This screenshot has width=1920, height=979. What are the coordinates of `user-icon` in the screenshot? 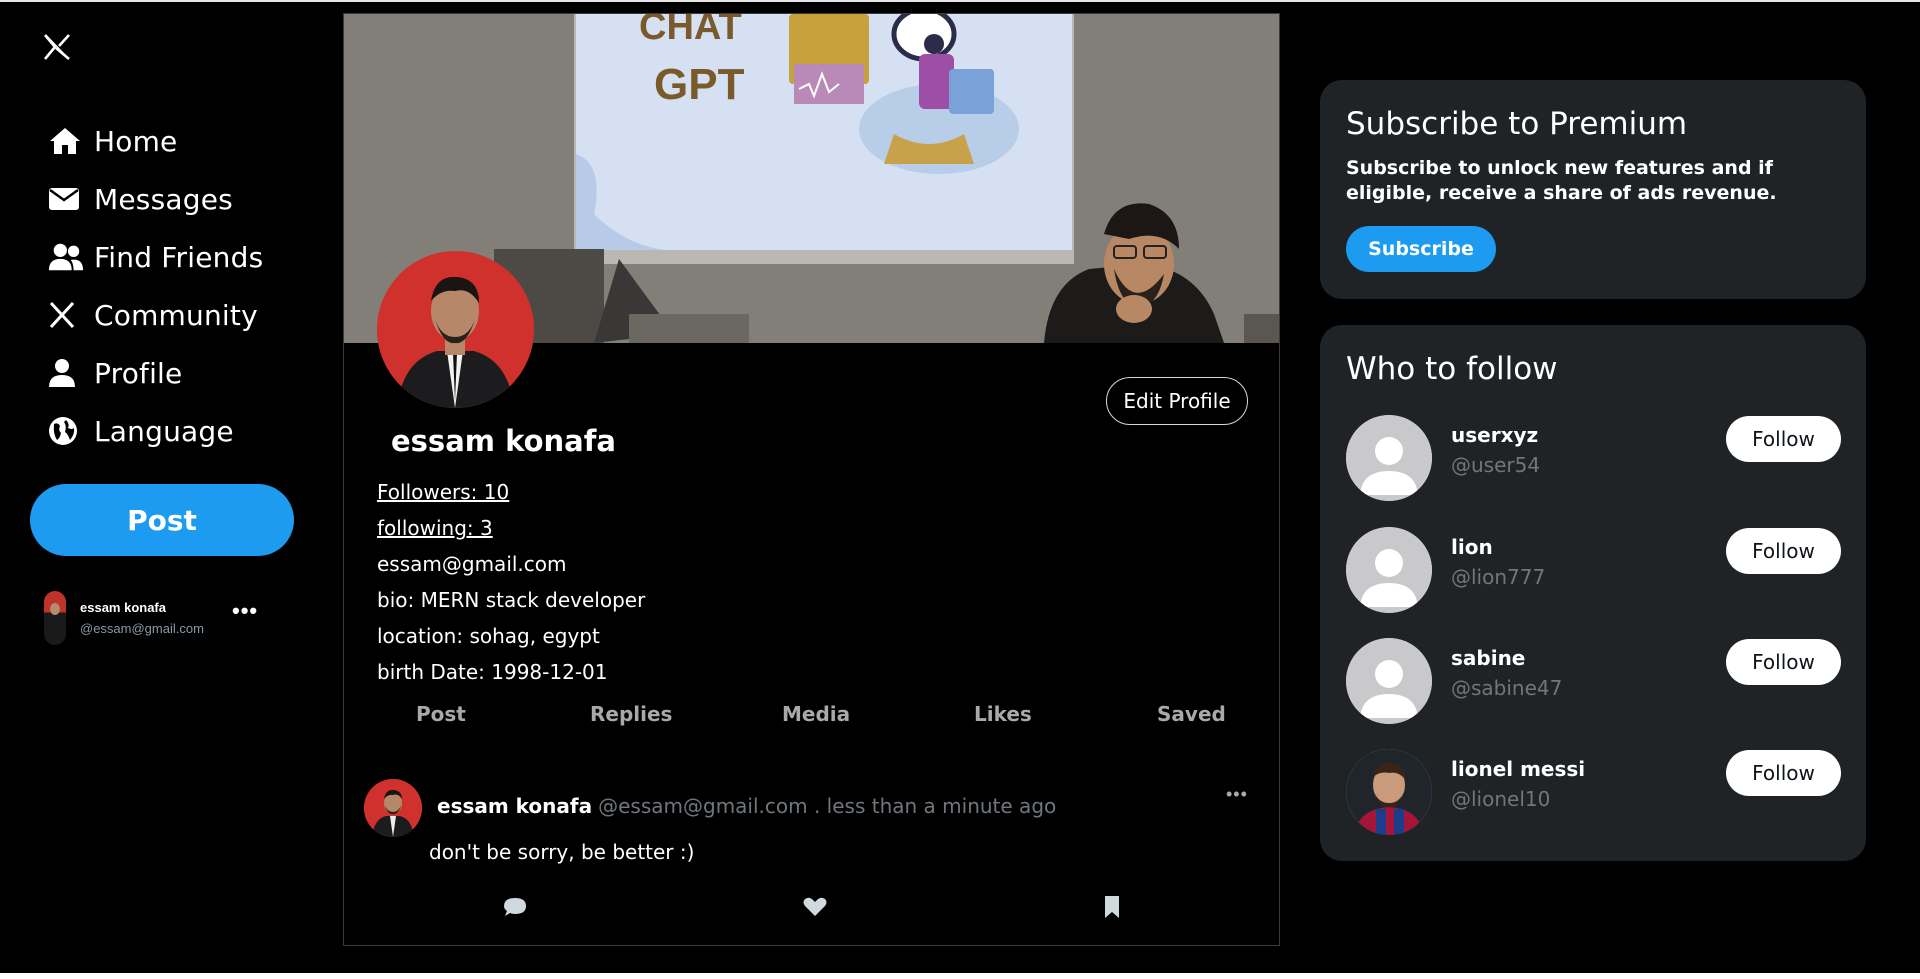 It's located at (66, 373).